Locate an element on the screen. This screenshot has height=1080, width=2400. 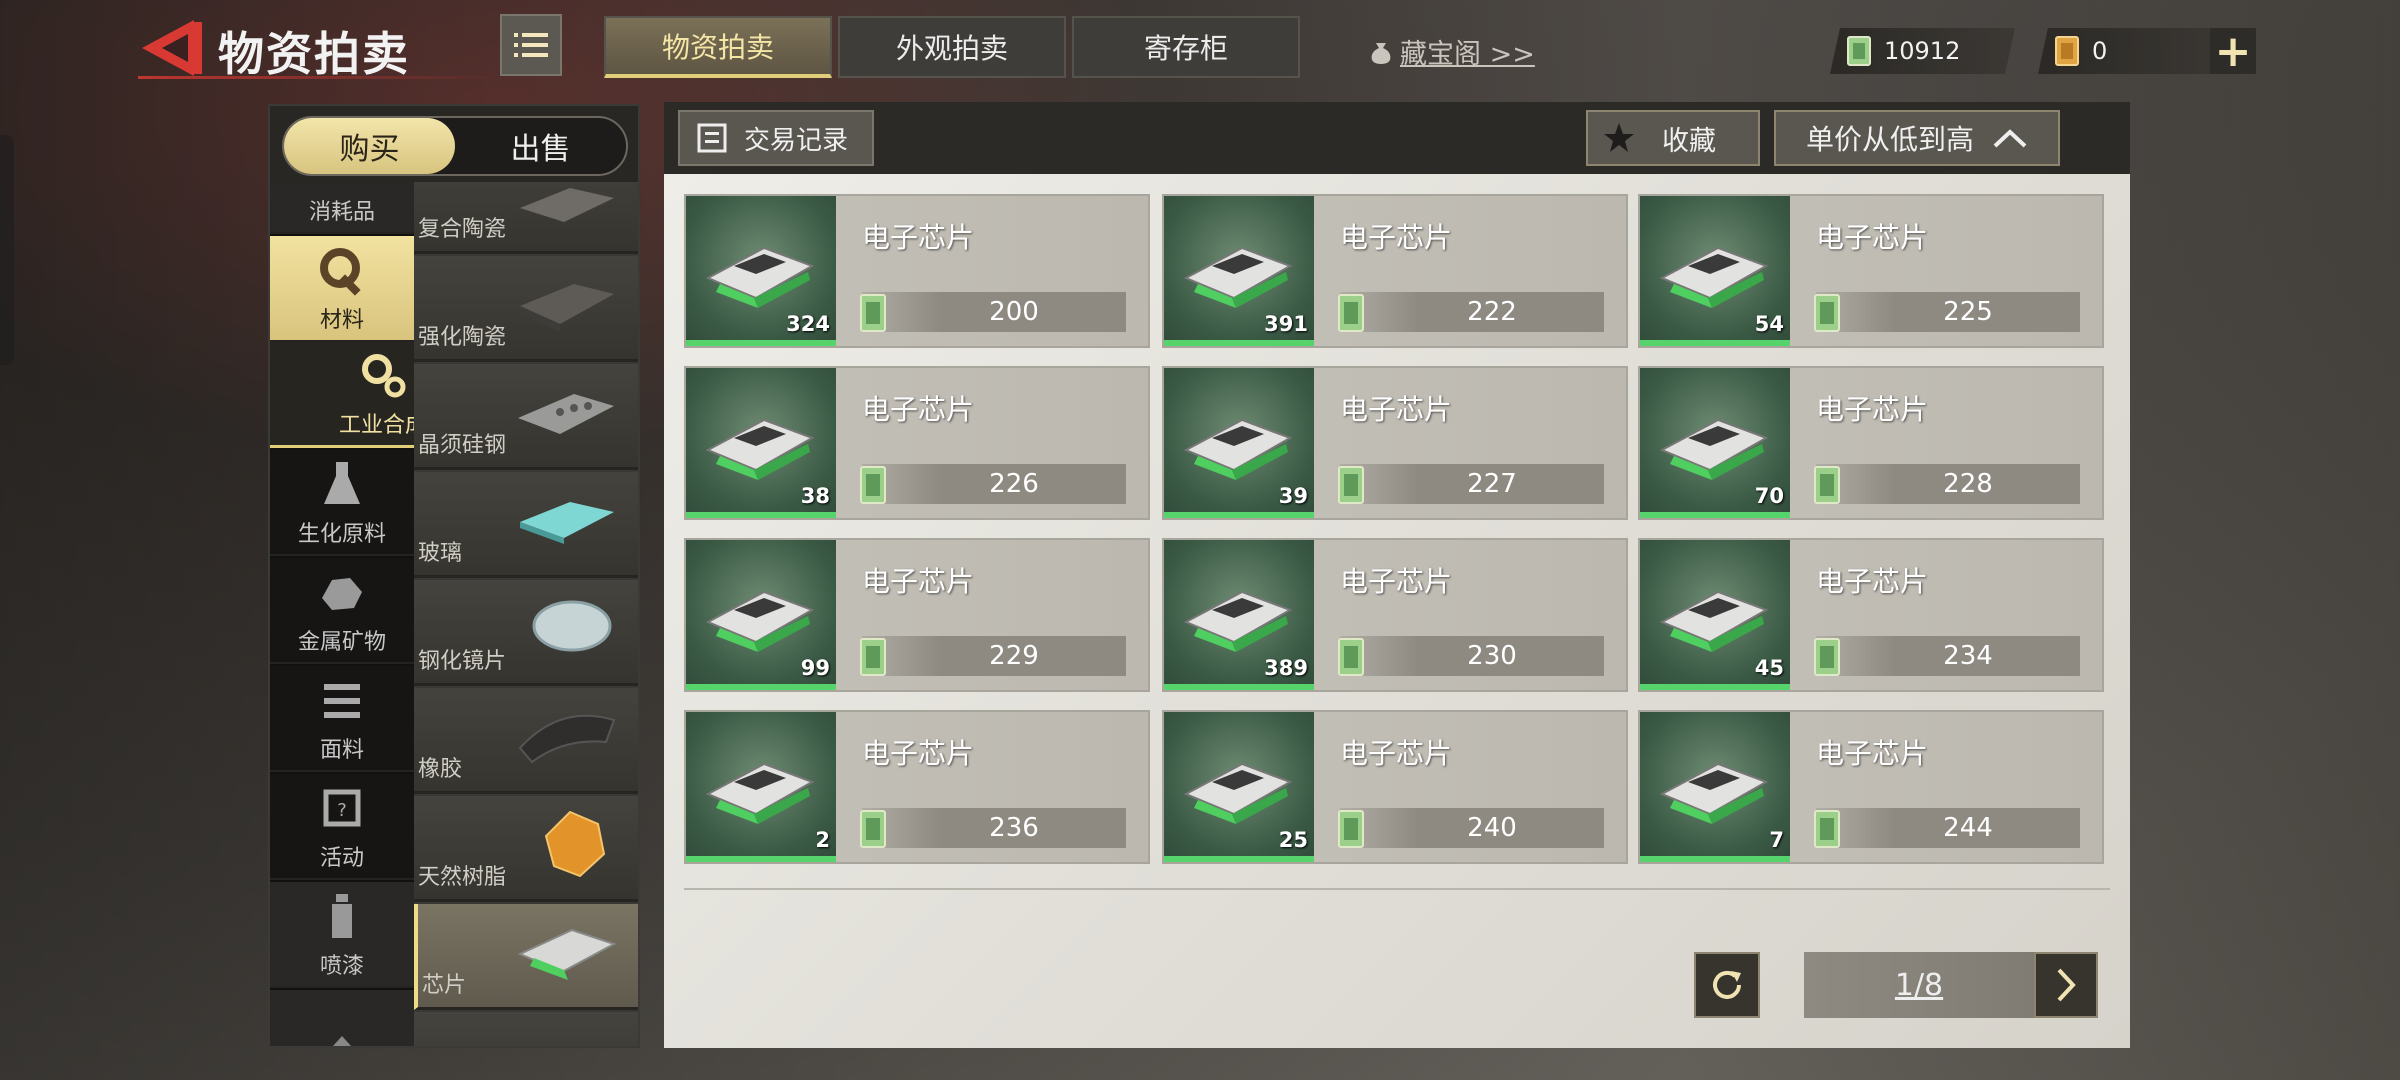
buy-toggle: 购买 is located at coordinates (369, 146).